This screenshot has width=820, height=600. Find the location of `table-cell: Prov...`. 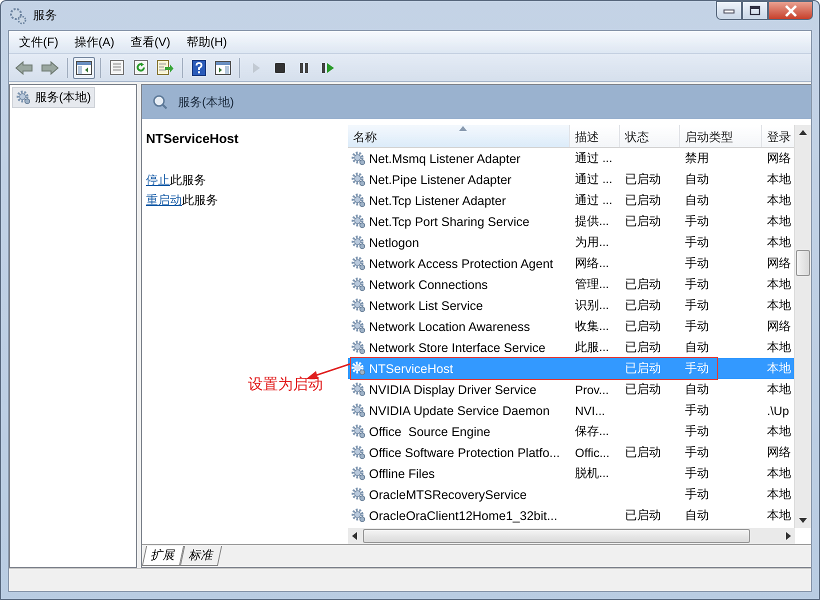

table-cell: Prov... is located at coordinates (592, 389).